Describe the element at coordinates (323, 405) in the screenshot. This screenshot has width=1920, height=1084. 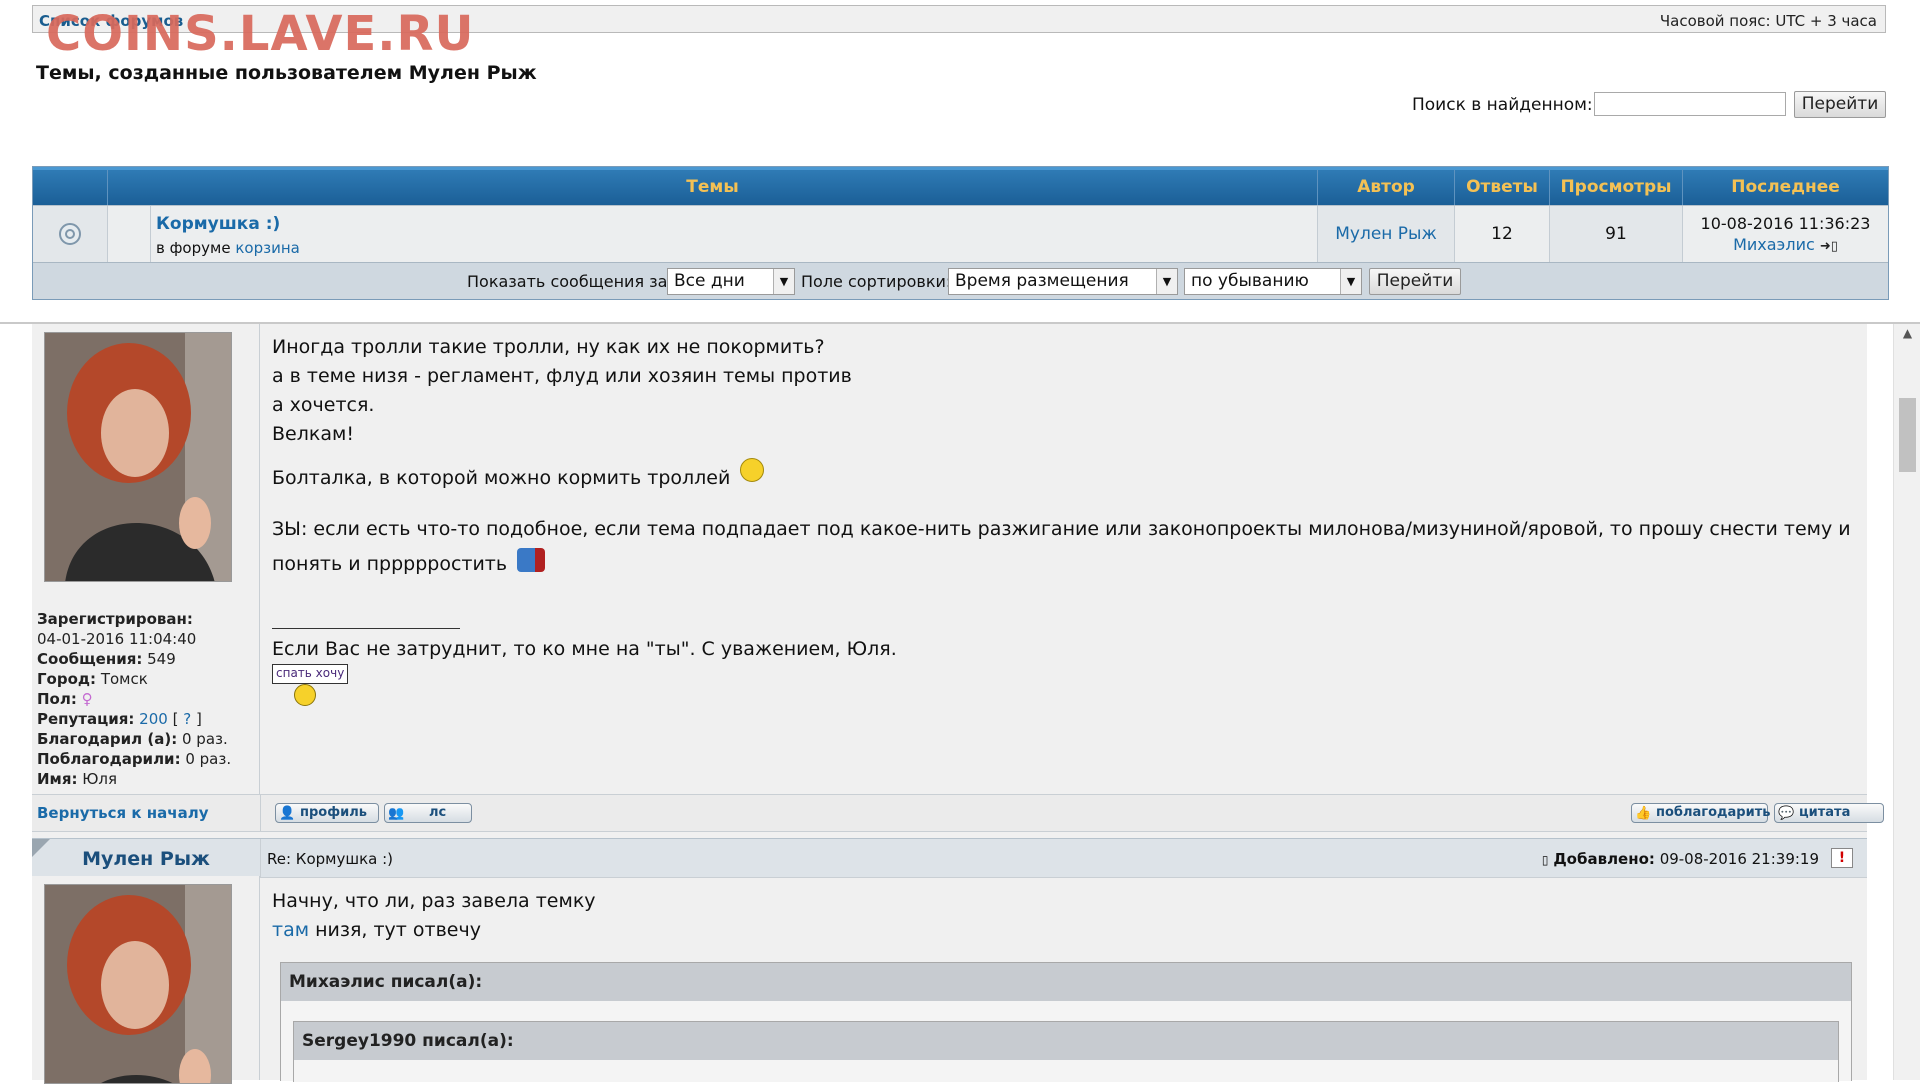
I see `post1-line: а хочется.` at that location.